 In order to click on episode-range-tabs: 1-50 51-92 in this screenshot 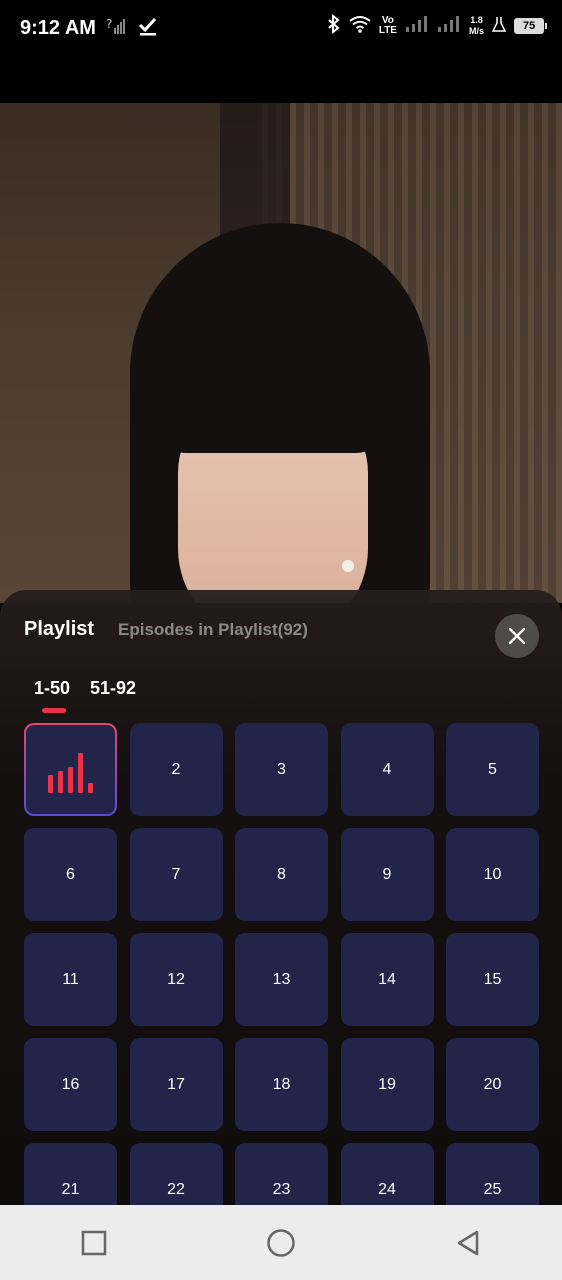, I will do `click(85, 695)`.